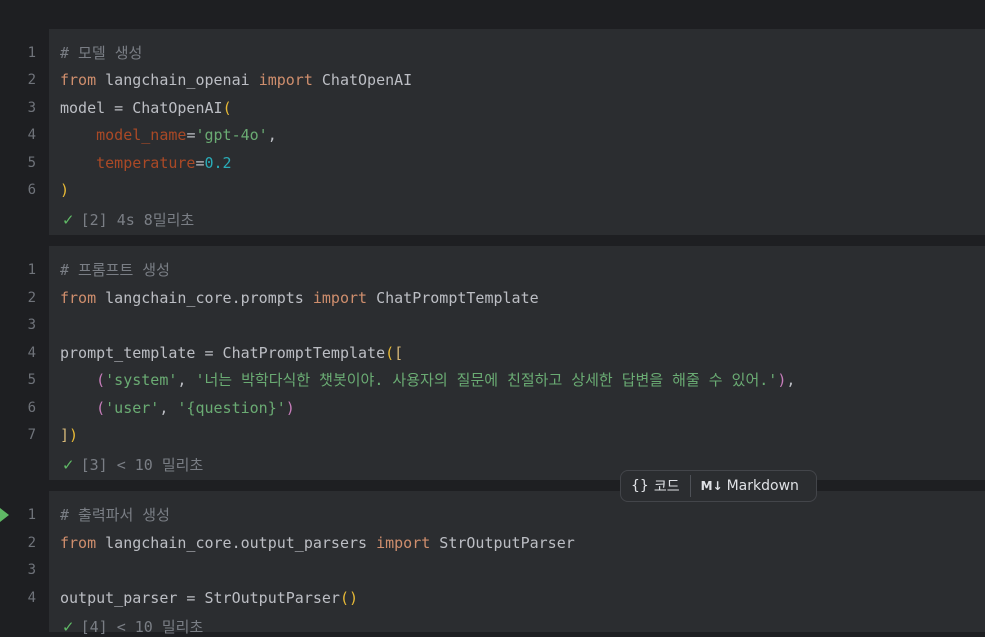  What do you see at coordinates (177, 408) in the screenshot?
I see `code-line: ('user', '{question}')` at bounding box center [177, 408].